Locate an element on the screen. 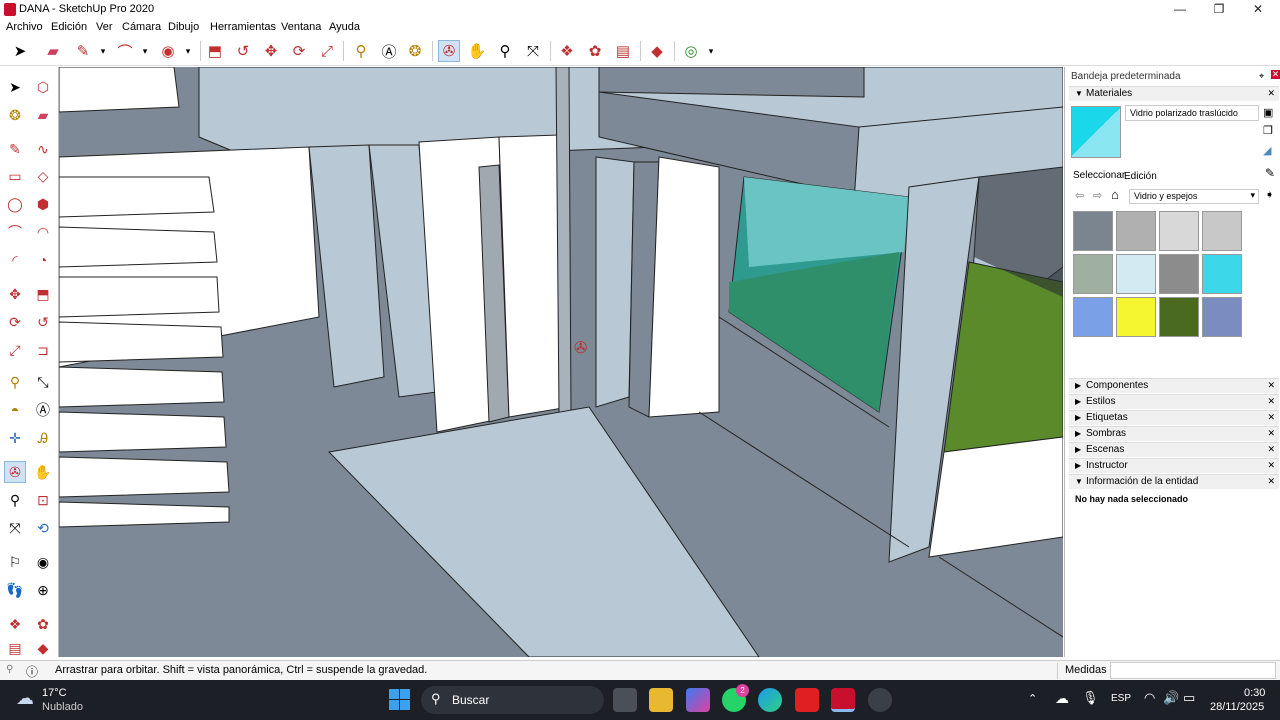 Image resolution: width=1280 pixels, height=720 pixels. edge-browser-icon is located at coordinates (770, 700).